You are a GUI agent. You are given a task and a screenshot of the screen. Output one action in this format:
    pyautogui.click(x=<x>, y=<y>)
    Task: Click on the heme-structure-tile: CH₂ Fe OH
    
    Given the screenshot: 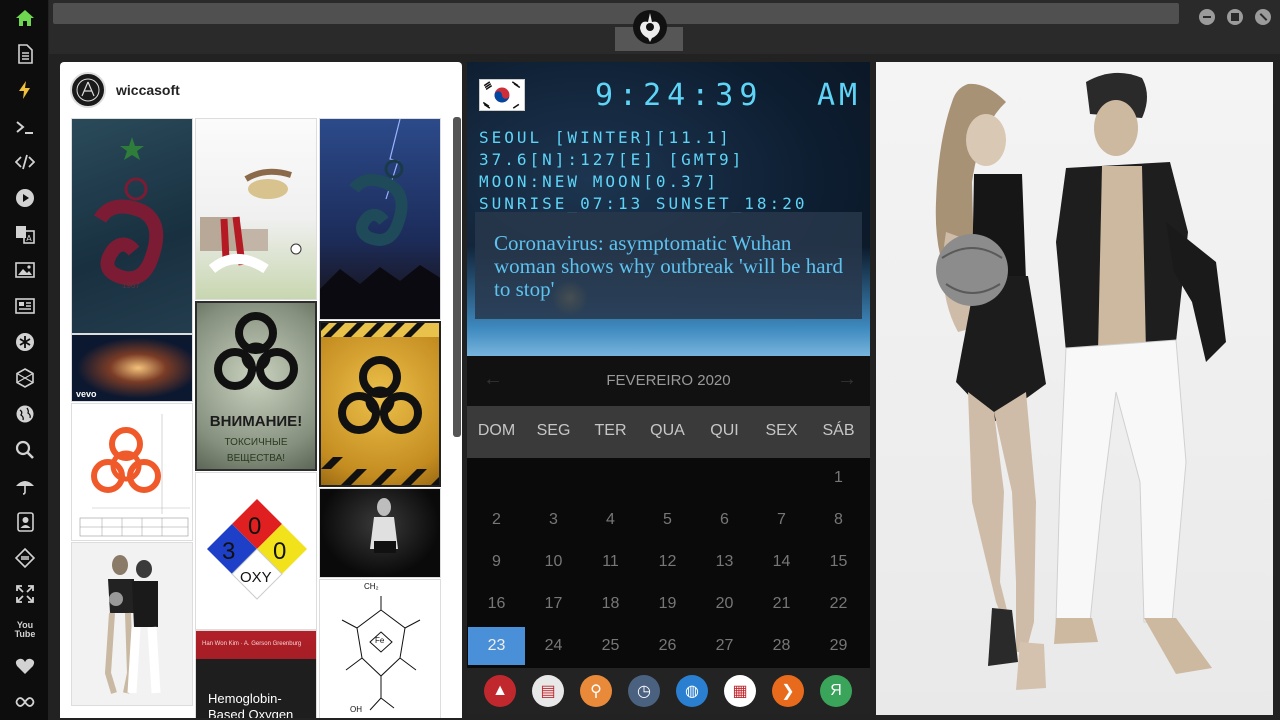 What is the action you would take?
    pyautogui.click(x=380, y=648)
    